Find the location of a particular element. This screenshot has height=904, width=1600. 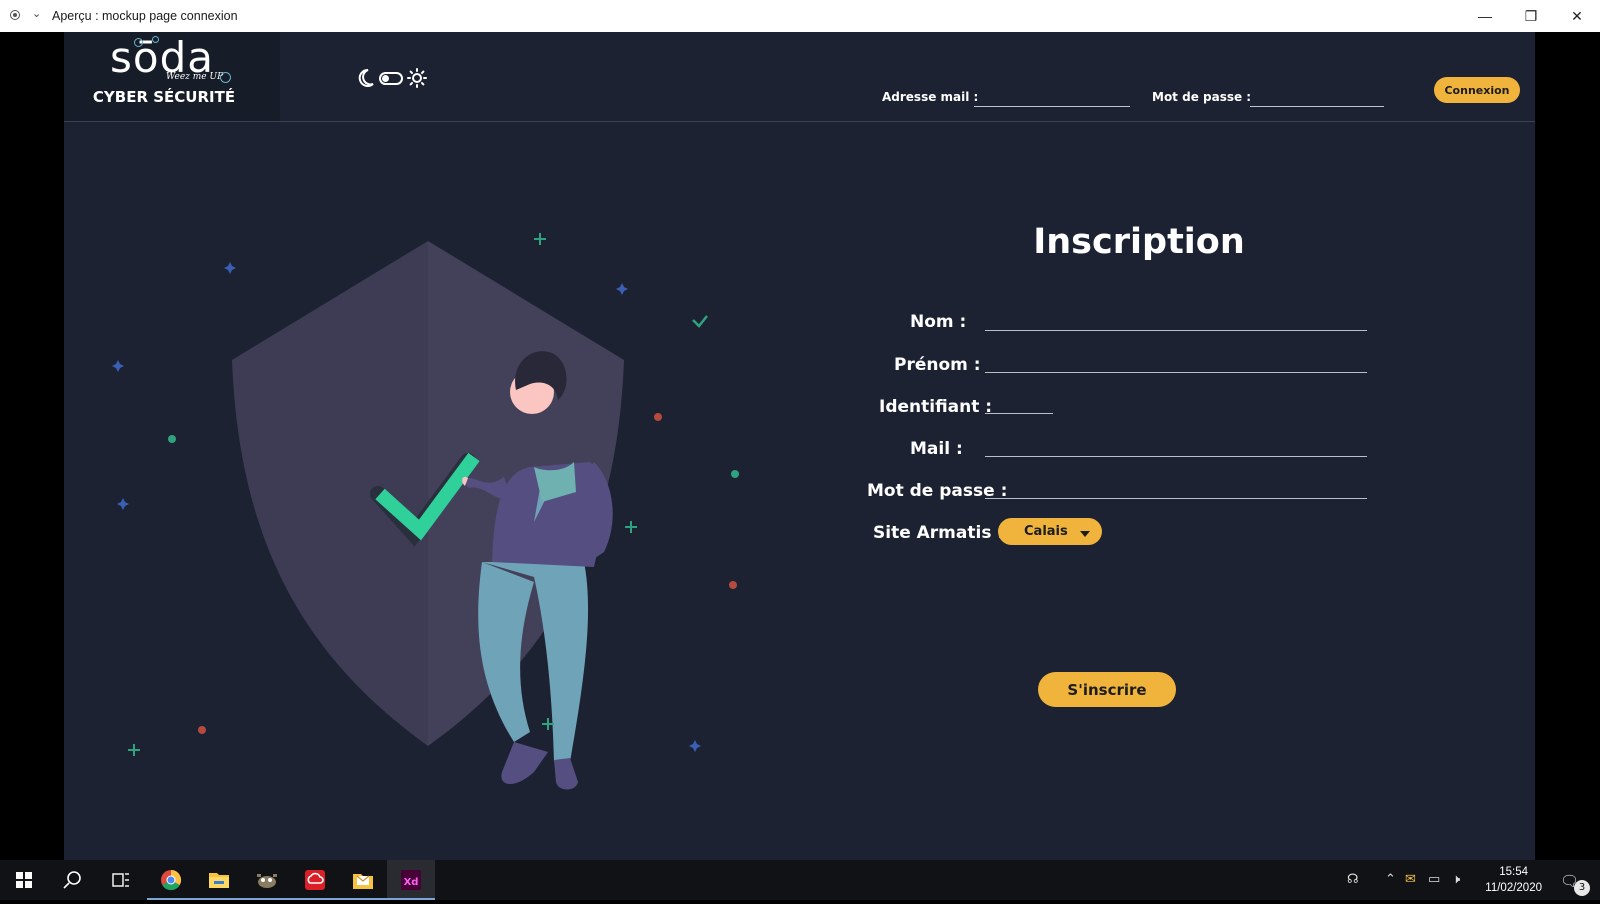

logo: sōda Weez me UP CYBER SÉCURITÉ is located at coordinates (172, 76).